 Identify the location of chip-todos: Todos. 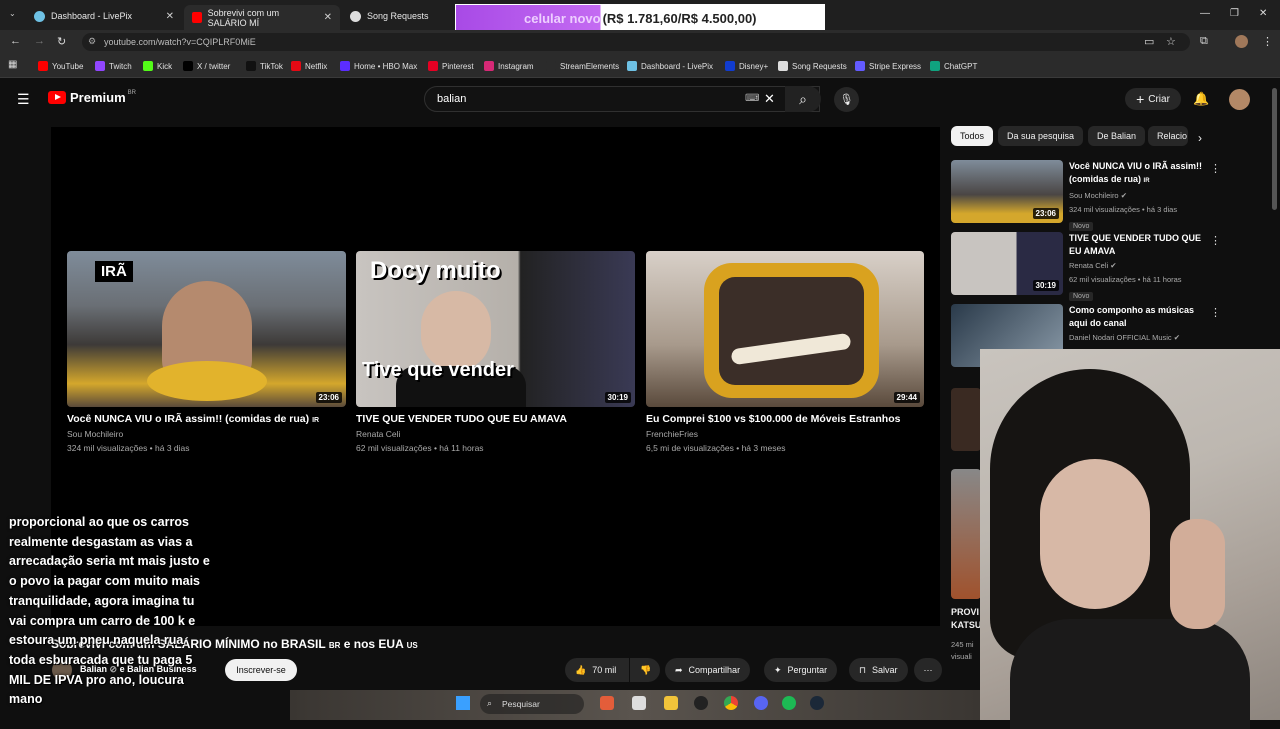
(972, 136).